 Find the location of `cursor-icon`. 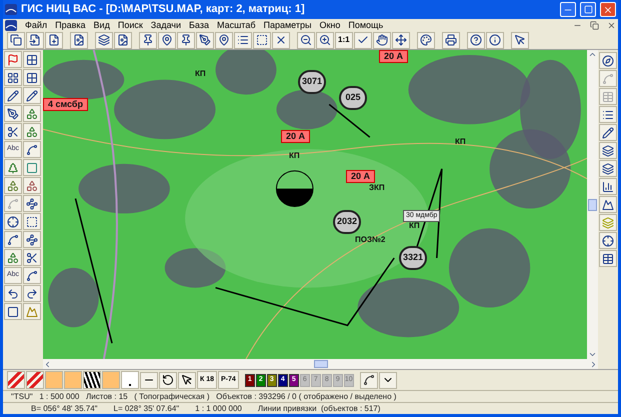

cursor-icon is located at coordinates (520, 40).